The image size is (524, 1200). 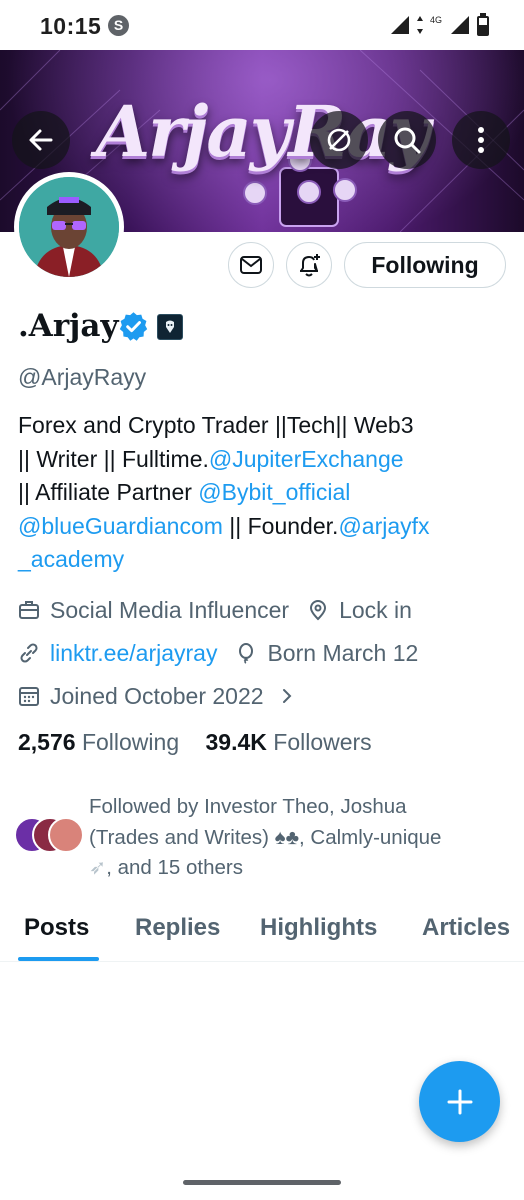 What do you see at coordinates (306, 459) in the screenshot?
I see `mention-link: @JupiterExchange` at bounding box center [306, 459].